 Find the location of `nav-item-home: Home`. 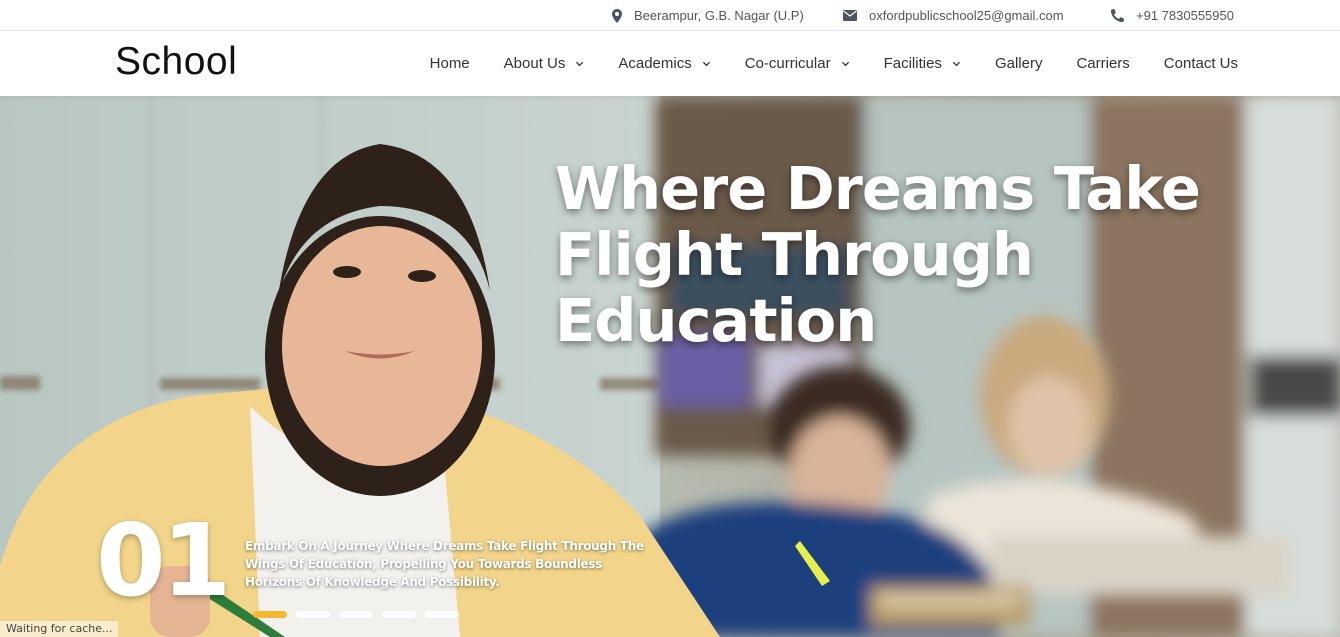

nav-item-home: Home is located at coordinates (450, 63).